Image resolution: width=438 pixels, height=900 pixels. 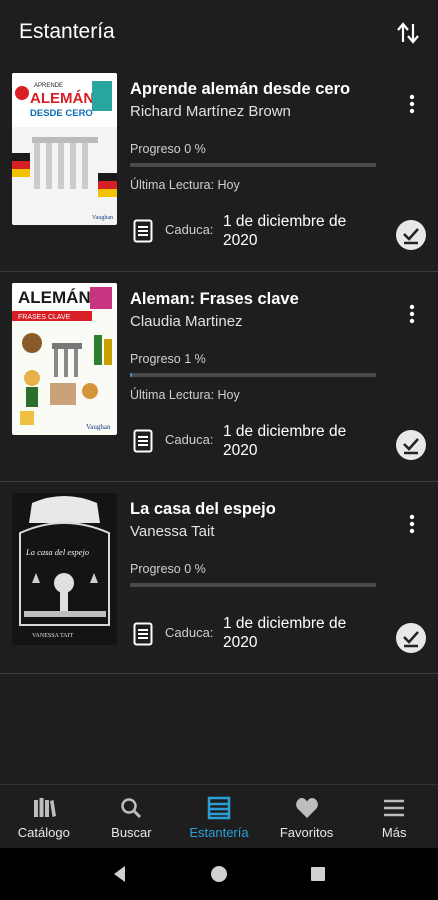 I want to click on nav-label: Estantería, so click(x=219, y=832).